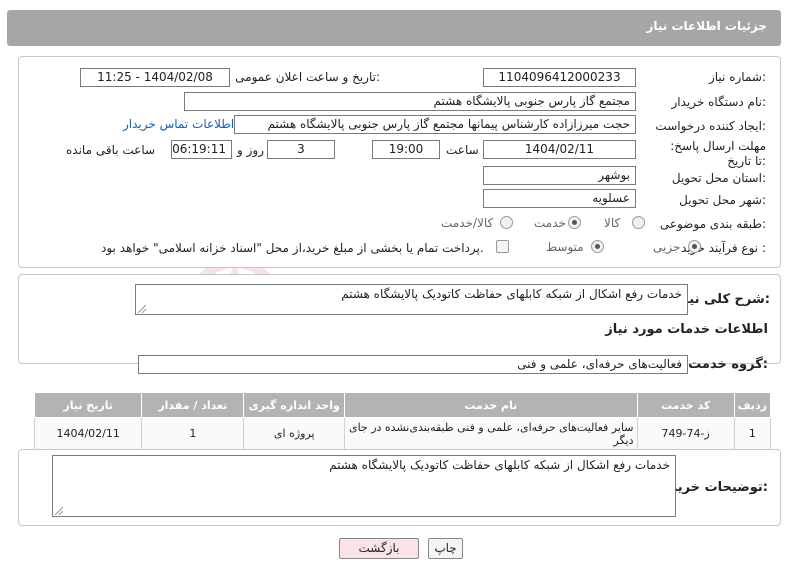 Image resolution: width=788 pixels, height=574 pixels. I want to click on print-button: چاپ, so click(445, 548).